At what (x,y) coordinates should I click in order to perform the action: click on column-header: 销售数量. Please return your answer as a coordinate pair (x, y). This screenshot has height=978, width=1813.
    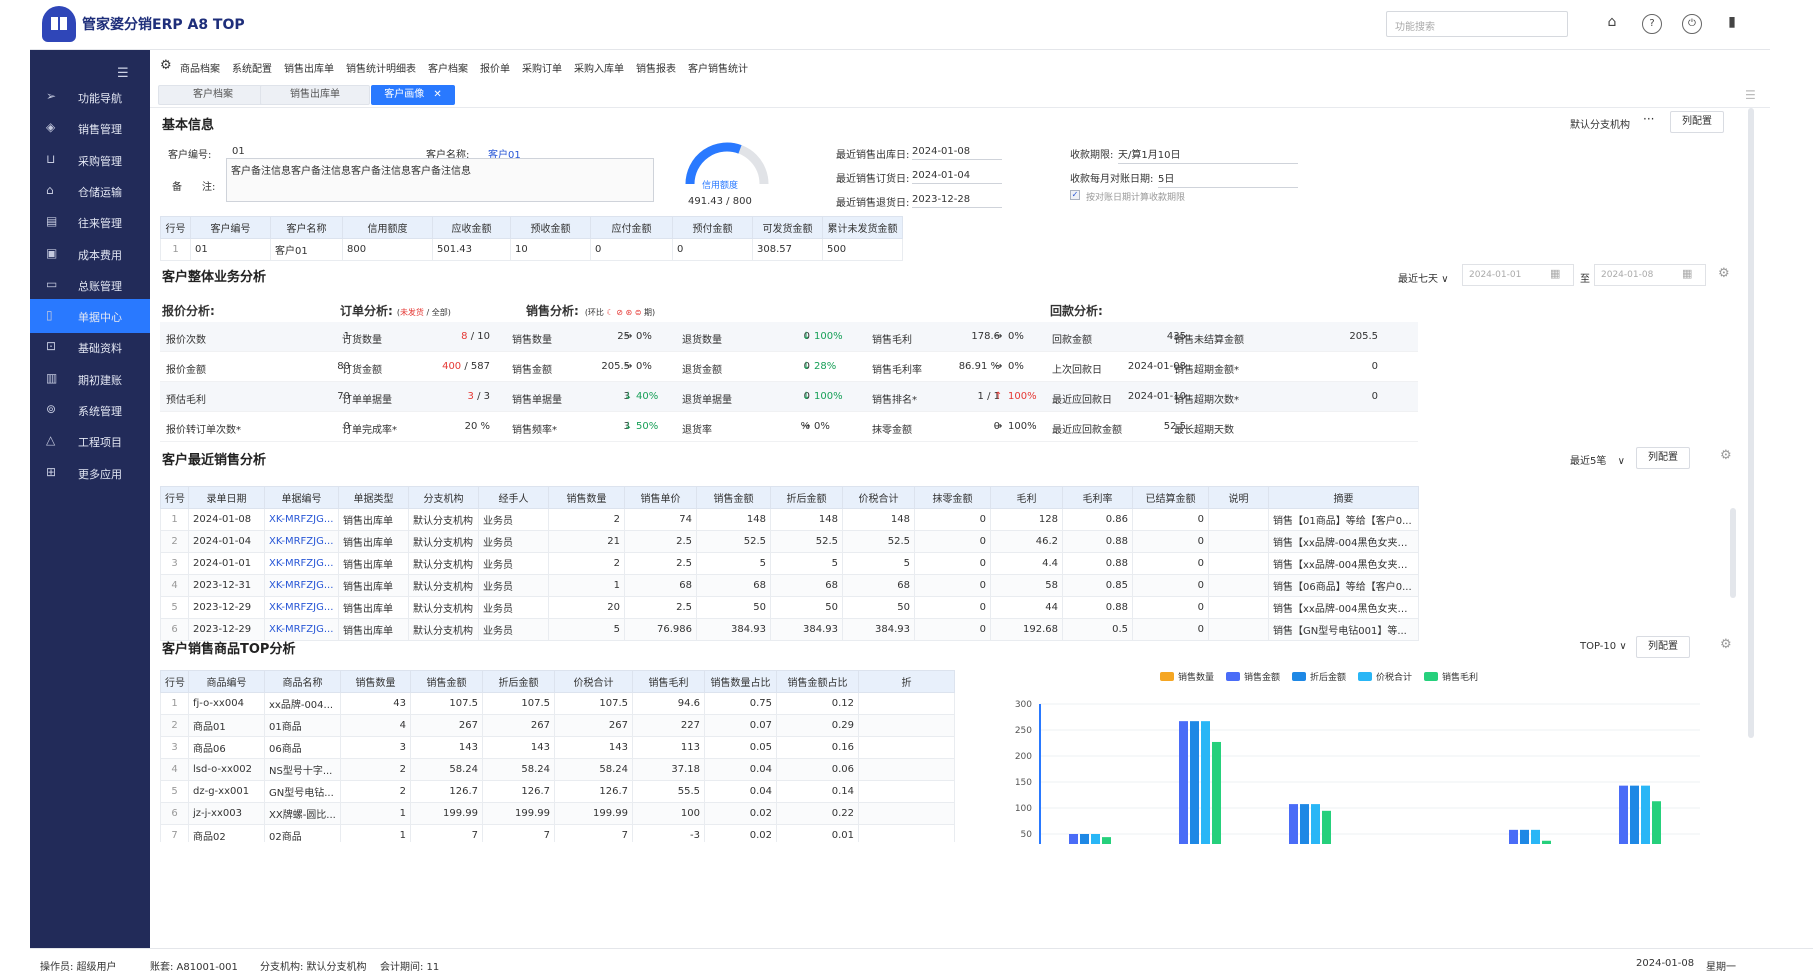
    Looking at the image, I should click on (586, 497).